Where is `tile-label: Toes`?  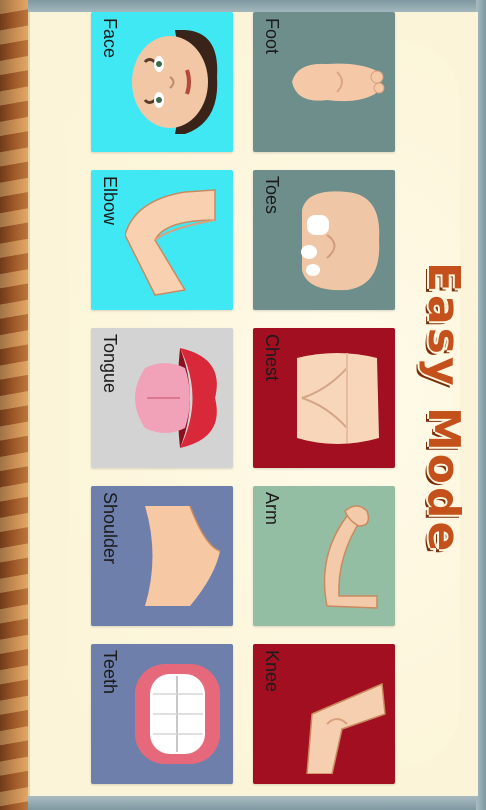 tile-label: Toes is located at coordinates (272, 195).